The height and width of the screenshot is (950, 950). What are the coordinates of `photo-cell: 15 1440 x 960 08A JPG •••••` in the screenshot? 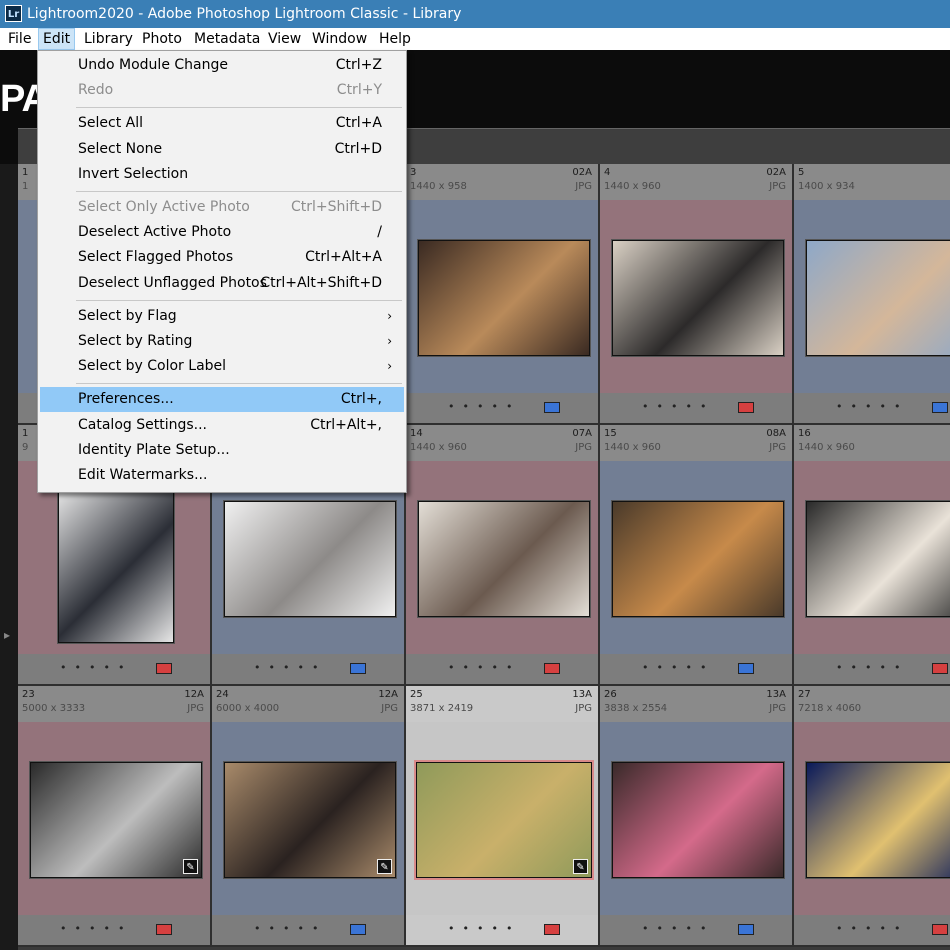 It's located at (697, 555).